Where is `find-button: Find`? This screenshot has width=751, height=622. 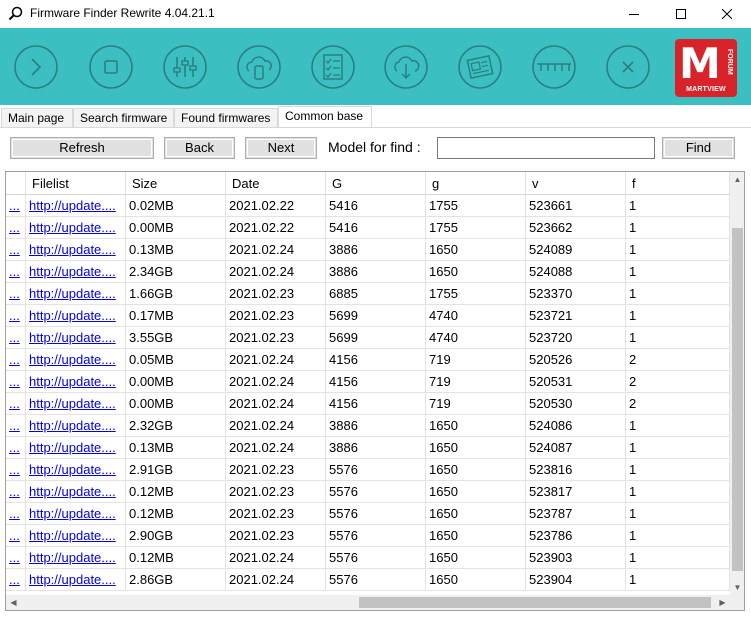 find-button: Find is located at coordinates (698, 148).